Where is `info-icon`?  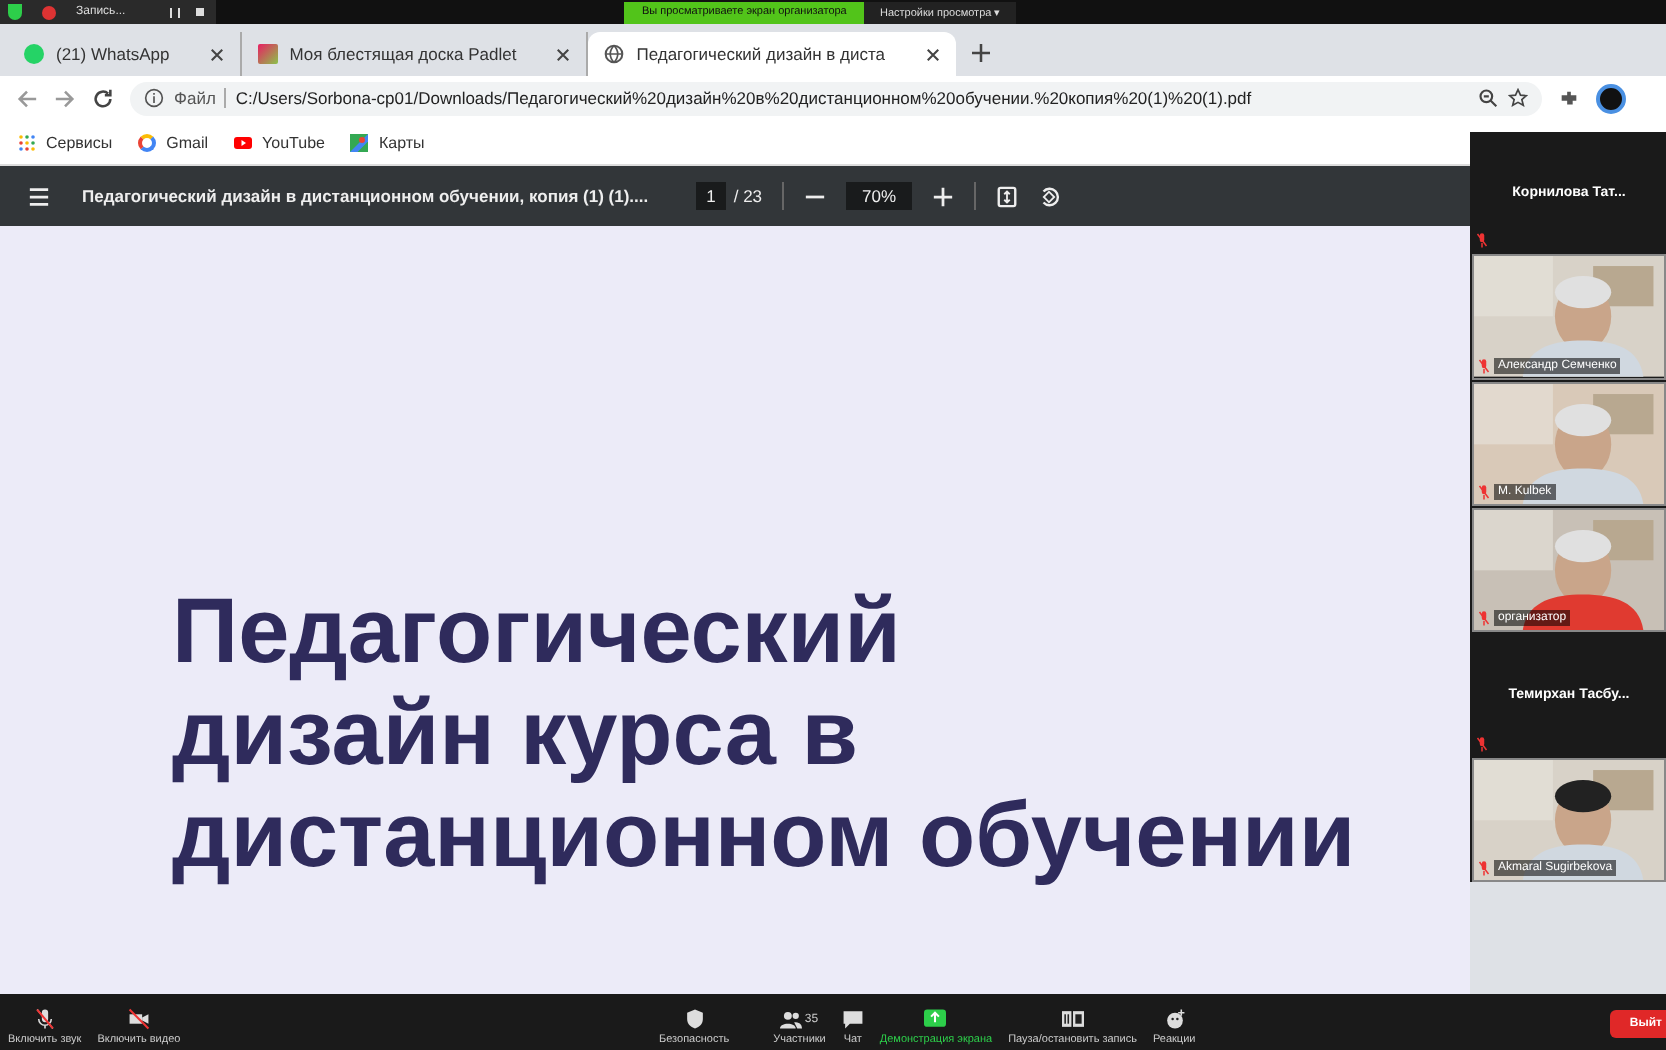
info-icon is located at coordinates (154, 98).